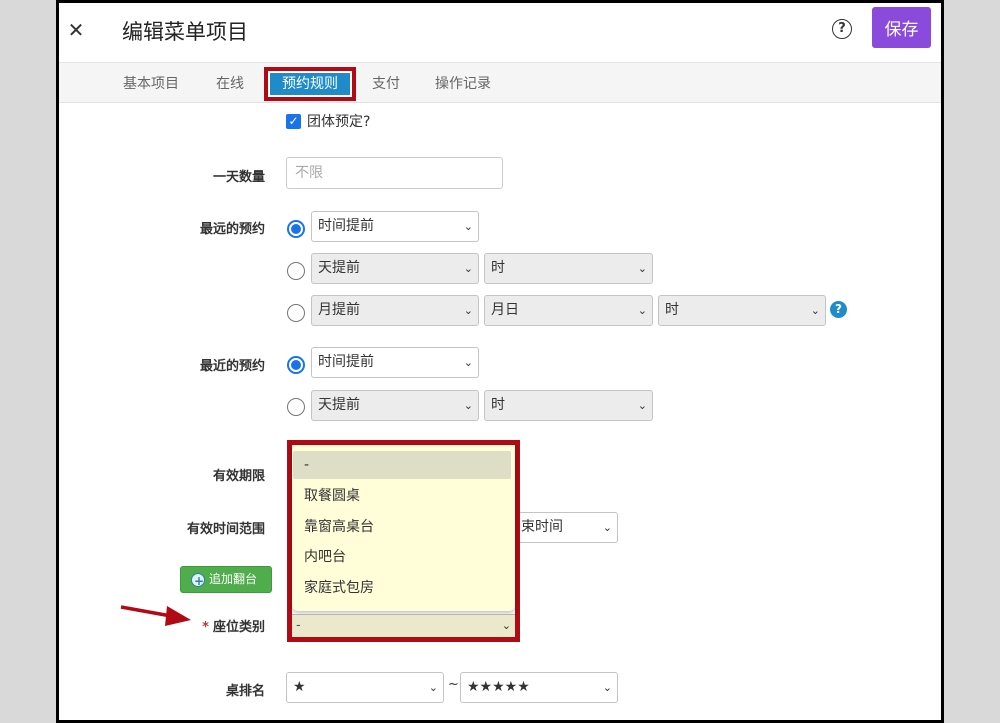  I want to click on seat-type-option: 靠窗高桌台, so click(402, 527).